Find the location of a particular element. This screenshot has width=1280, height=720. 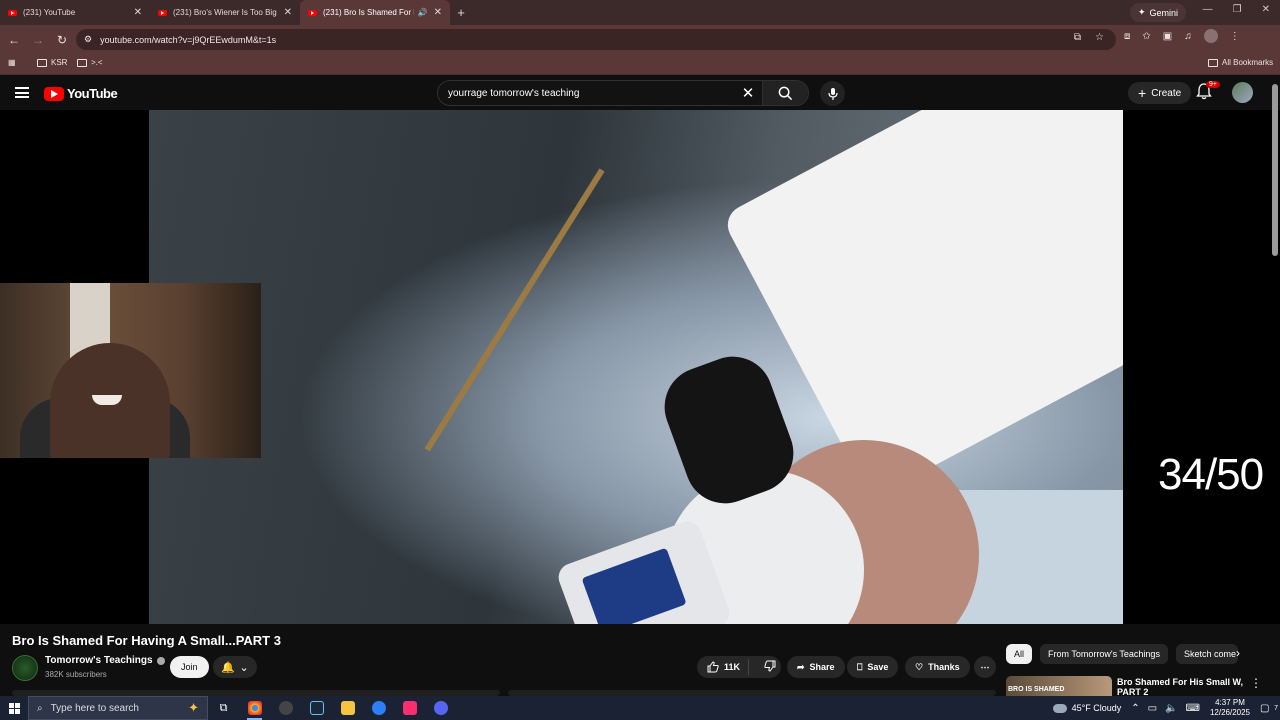

new-tab-button: + is located at coordinates (461, 12).